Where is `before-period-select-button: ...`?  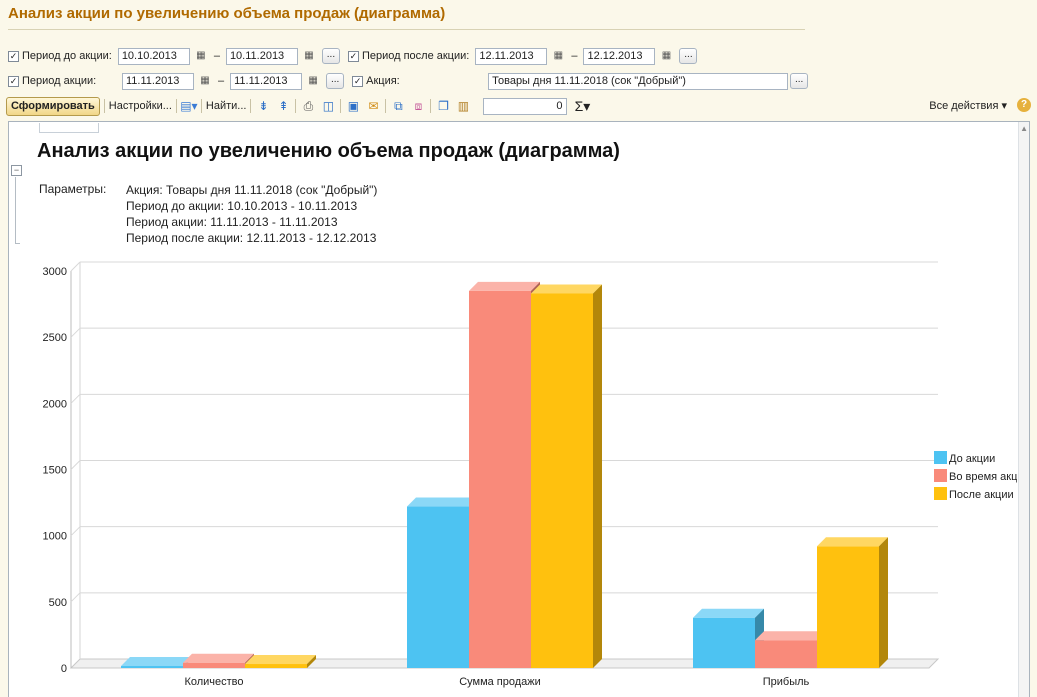
before-period-select-button: ... is located at coordinates (330, 56).